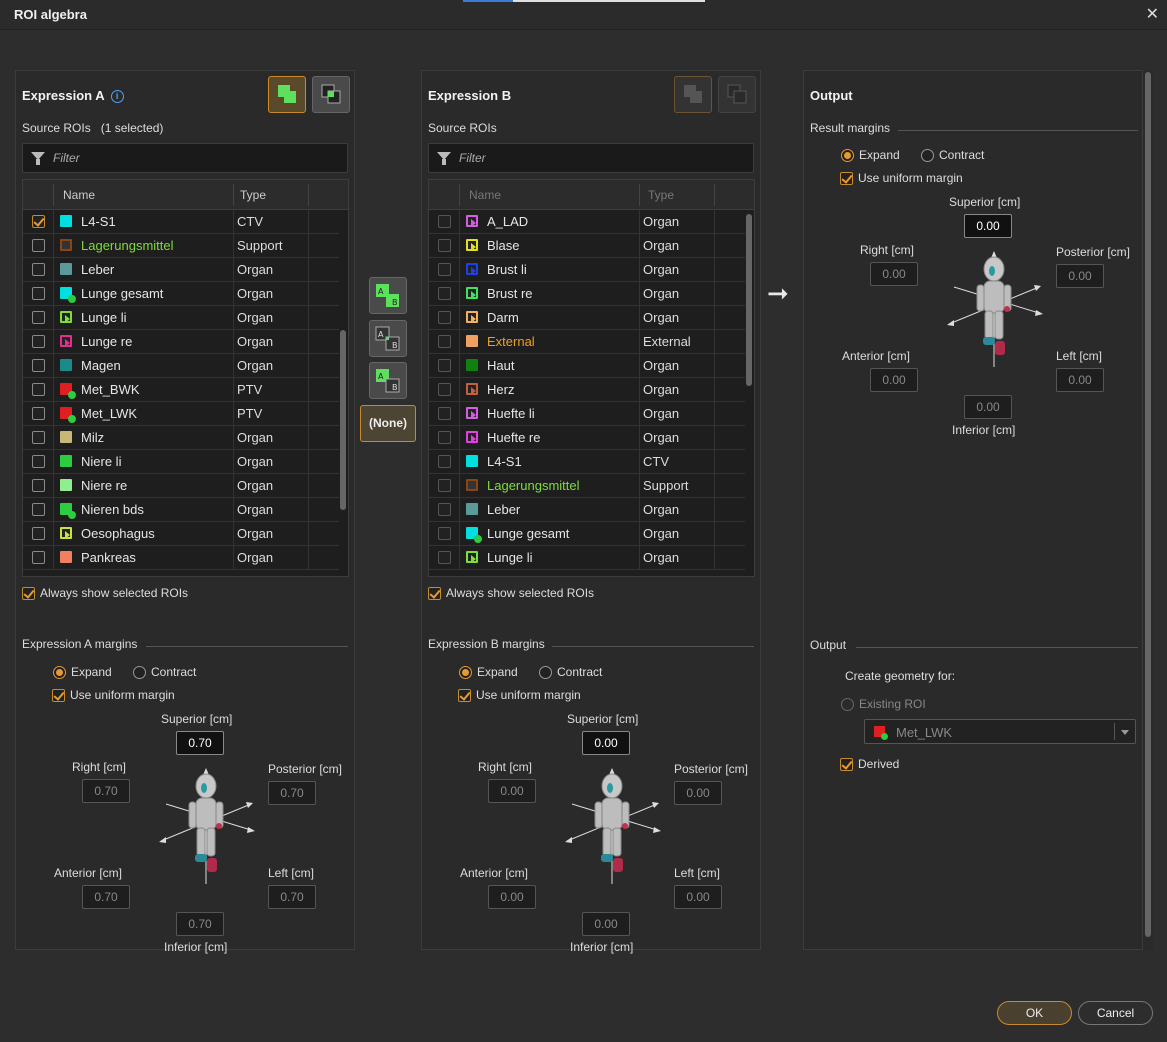 Image resolution: width=1167 pixels, height=1042 pixels. What do you see at coordinates (737, 94) in the screenshot?
I see `op-intersect-button-b` at bounding box center [737, 94].